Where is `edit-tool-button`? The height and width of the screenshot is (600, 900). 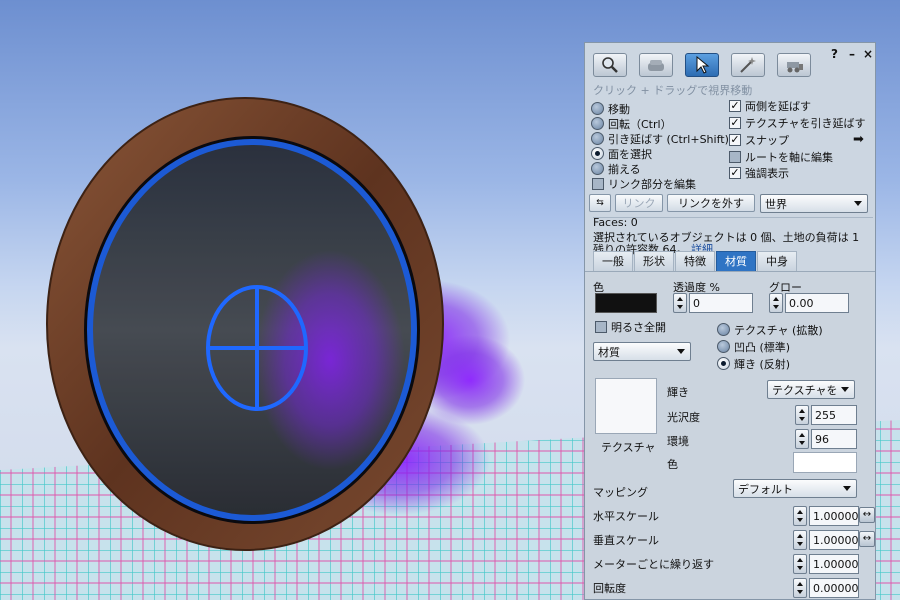 edit-tool-button is located at coordinates (702, 65).